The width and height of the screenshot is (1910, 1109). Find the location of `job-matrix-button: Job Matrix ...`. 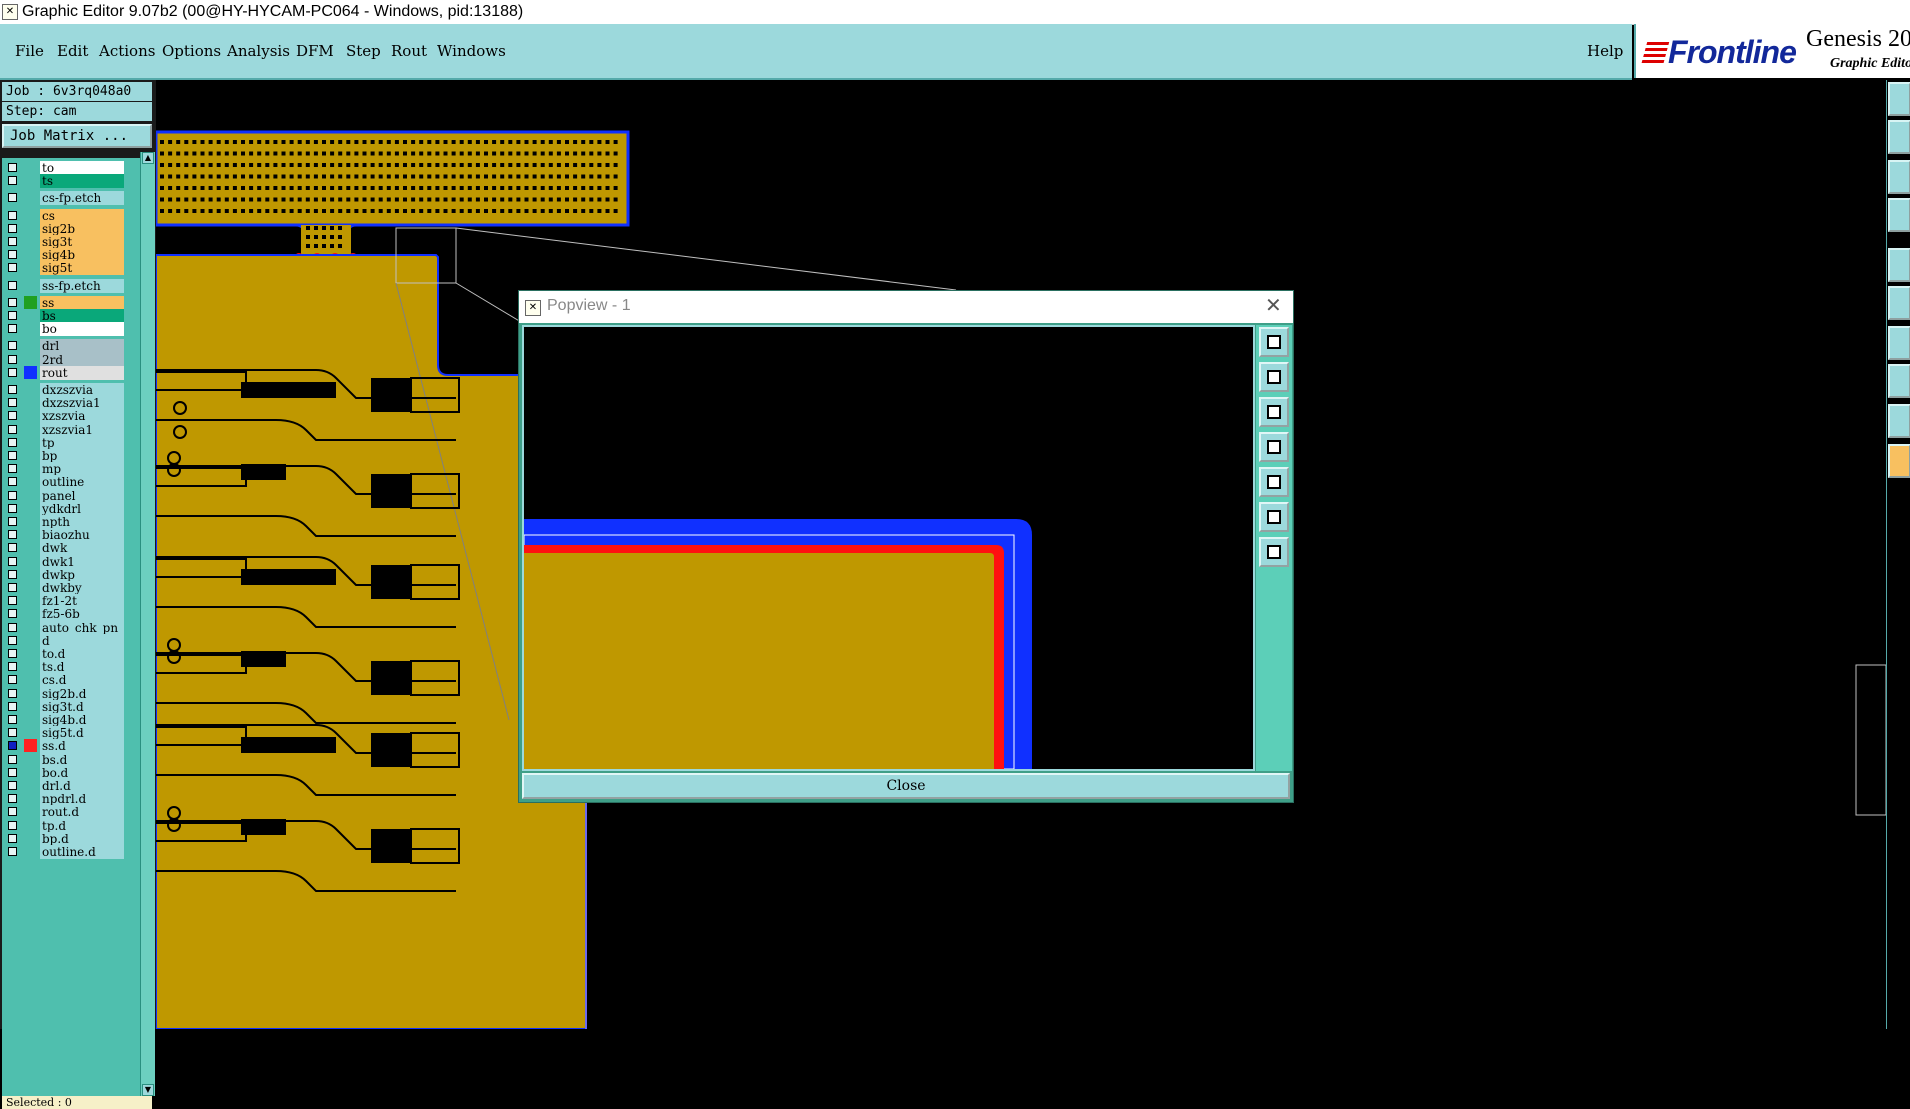

job-matrix-button: Job Matrix ... is located at coordinates (77, 136).